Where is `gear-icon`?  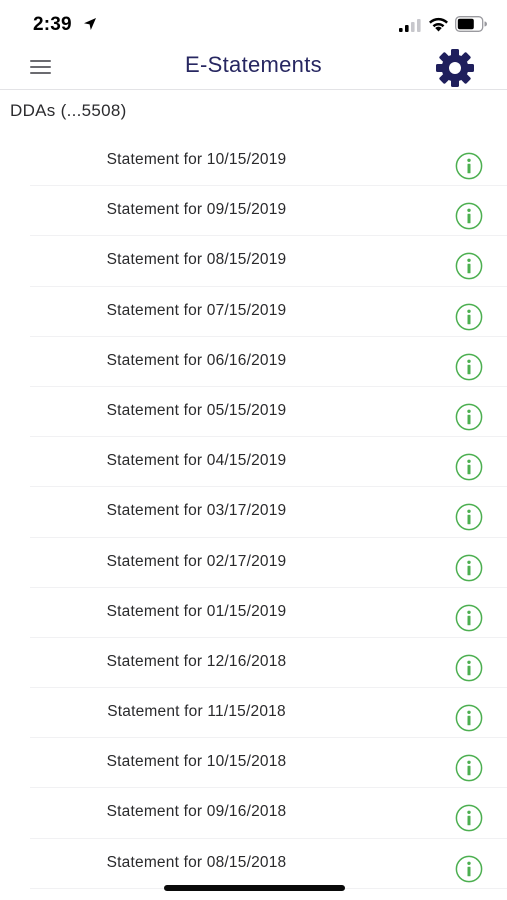
gear-icon is located at coordinates (455, 68).